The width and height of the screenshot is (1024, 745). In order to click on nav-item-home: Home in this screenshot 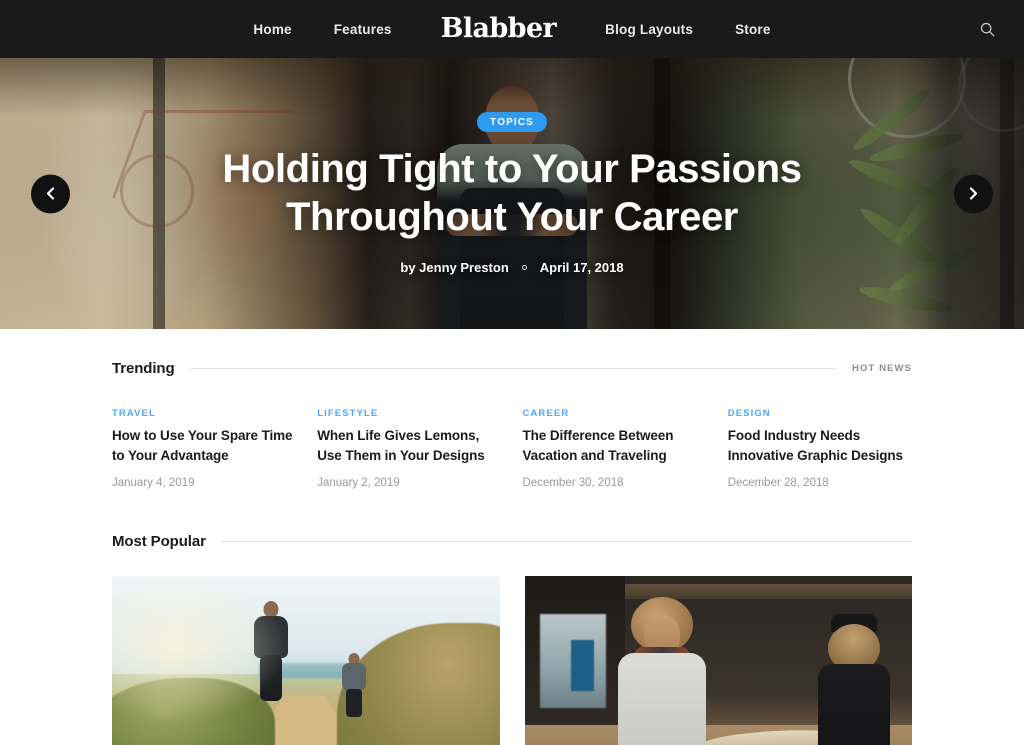, I will do `click(272, 29)`.